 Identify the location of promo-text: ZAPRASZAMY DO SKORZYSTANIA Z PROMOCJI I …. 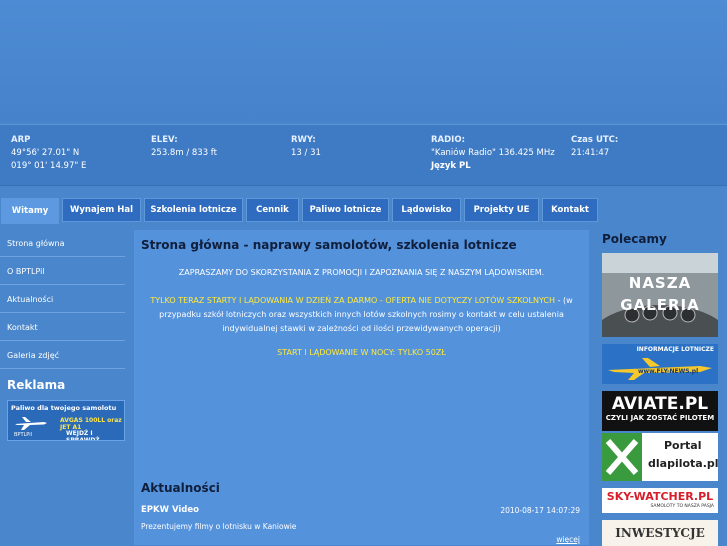
(361, 272).